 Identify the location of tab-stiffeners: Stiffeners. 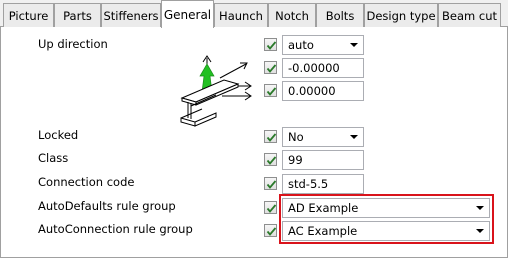
(131, 15).